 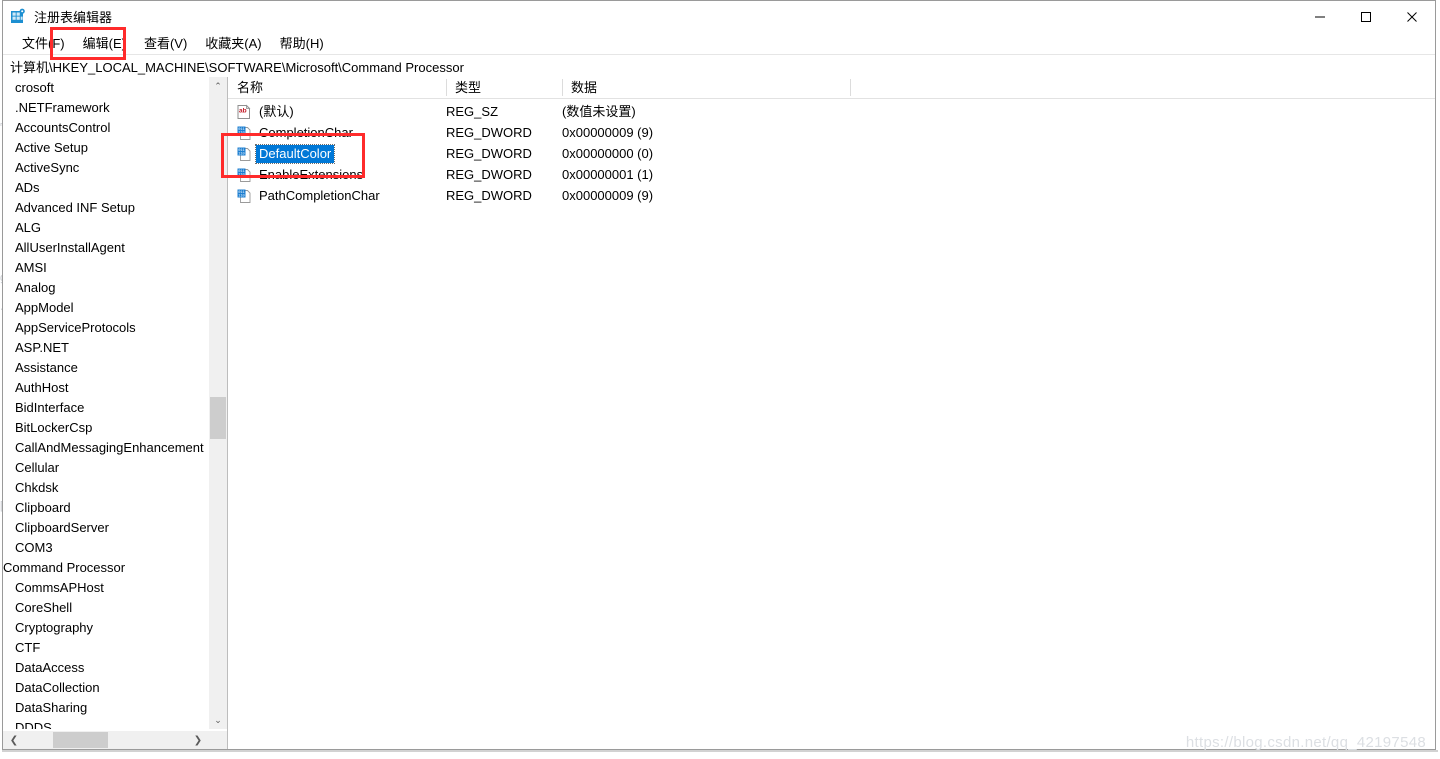 I want to click on tree-item: Command Processor, so click(x=105, y=568).